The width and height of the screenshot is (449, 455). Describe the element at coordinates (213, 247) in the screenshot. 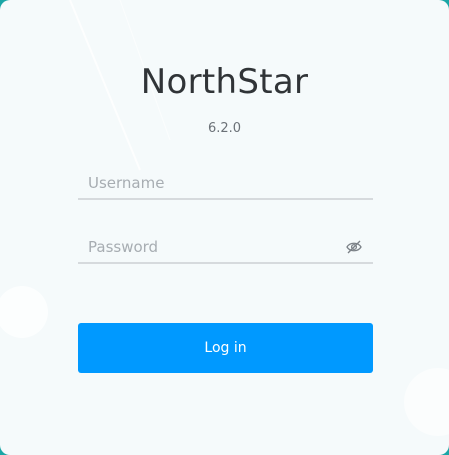

I see `password-input` at that location.